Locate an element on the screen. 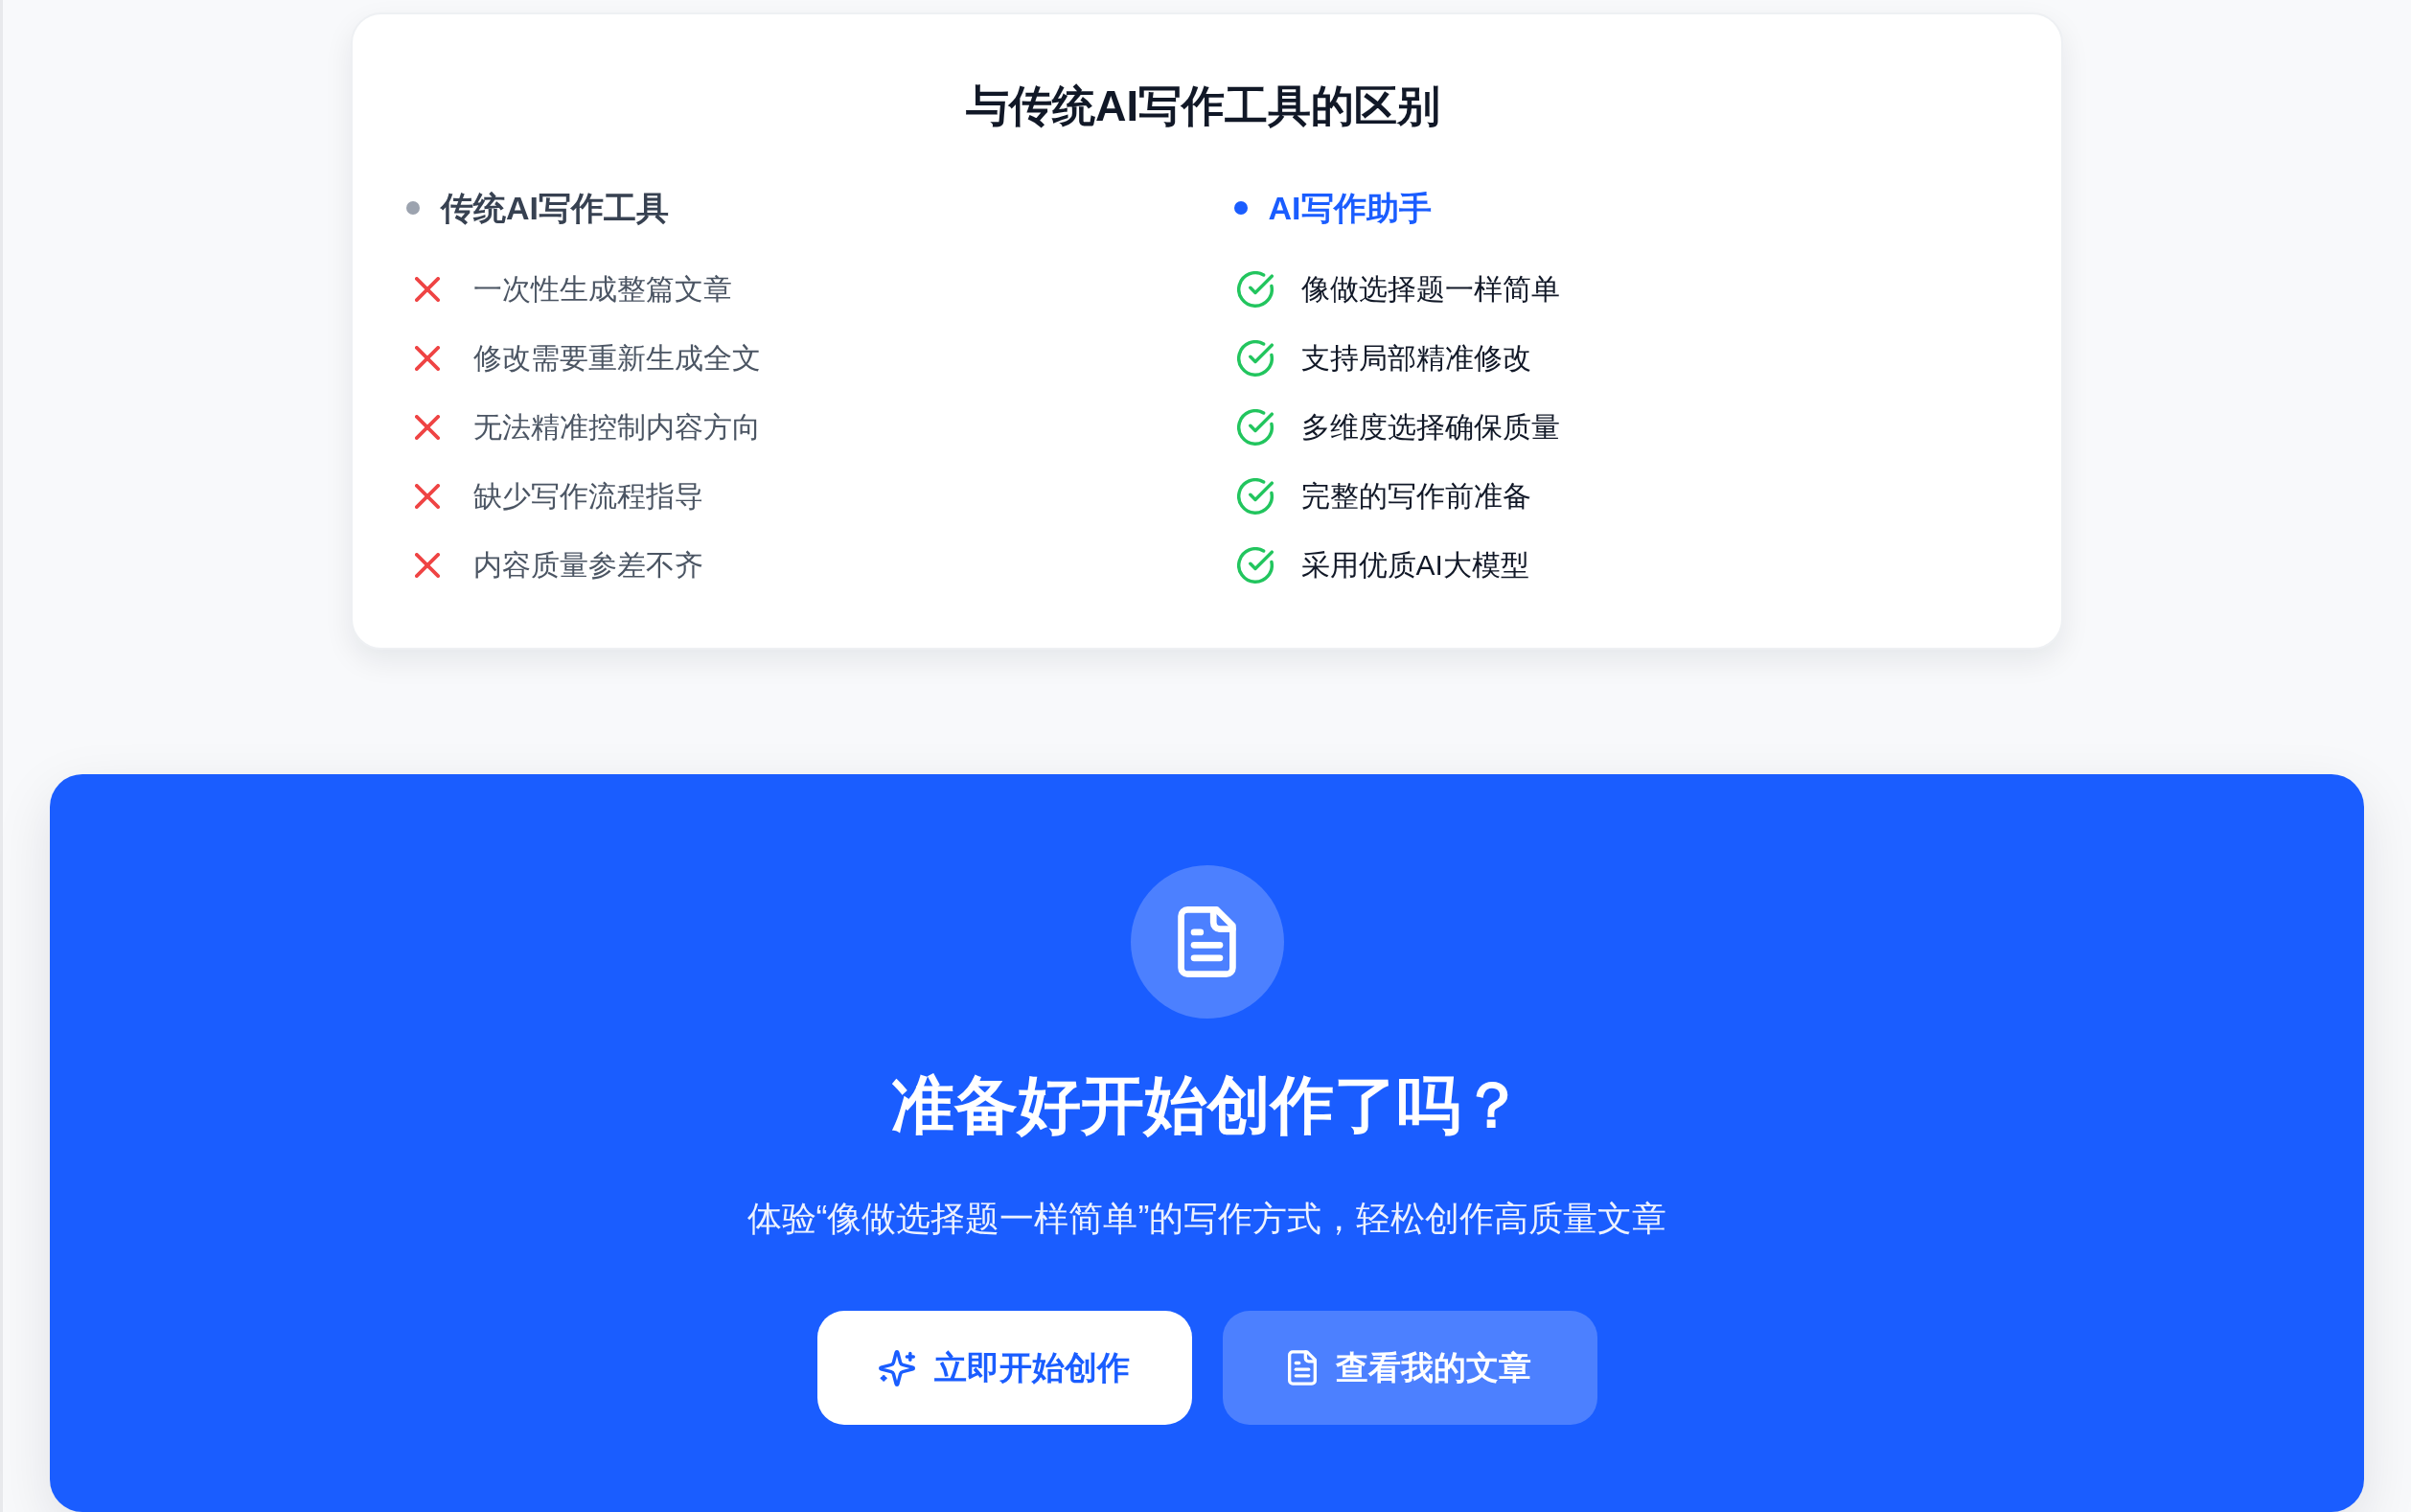 The height and width of the screenshot is (1512, 2411). cta-subtitle: 体验“像做选择题一样简单”的写作方式，轻松创作高质量文章 is located at coordinates (1206, 1219).